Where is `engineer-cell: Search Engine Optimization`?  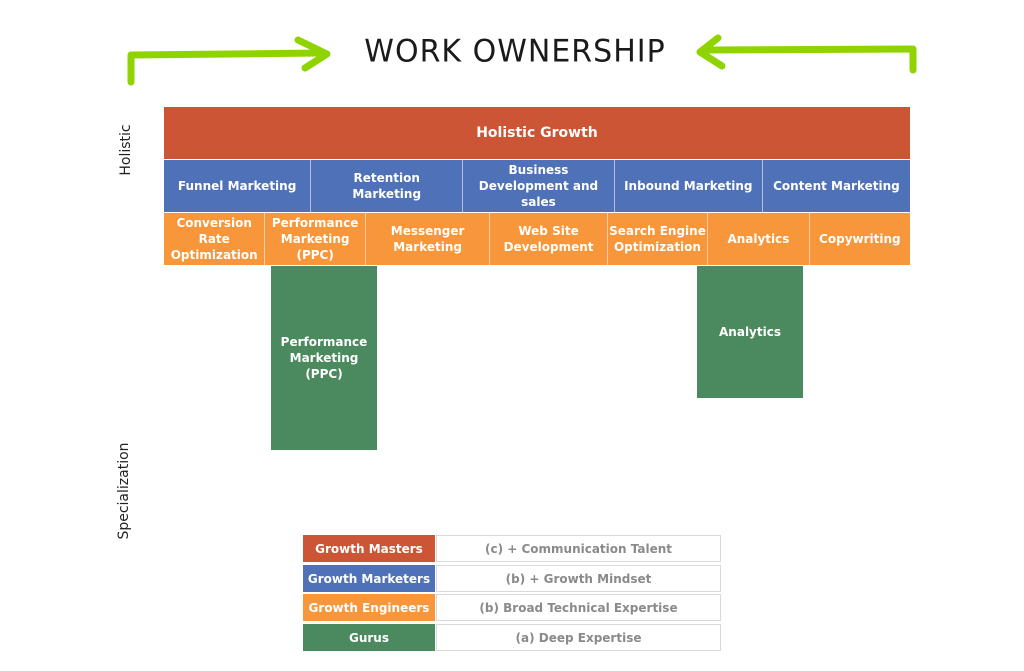 engineer-cell: Search Engine Optimization is located at coordinates (658, 239).